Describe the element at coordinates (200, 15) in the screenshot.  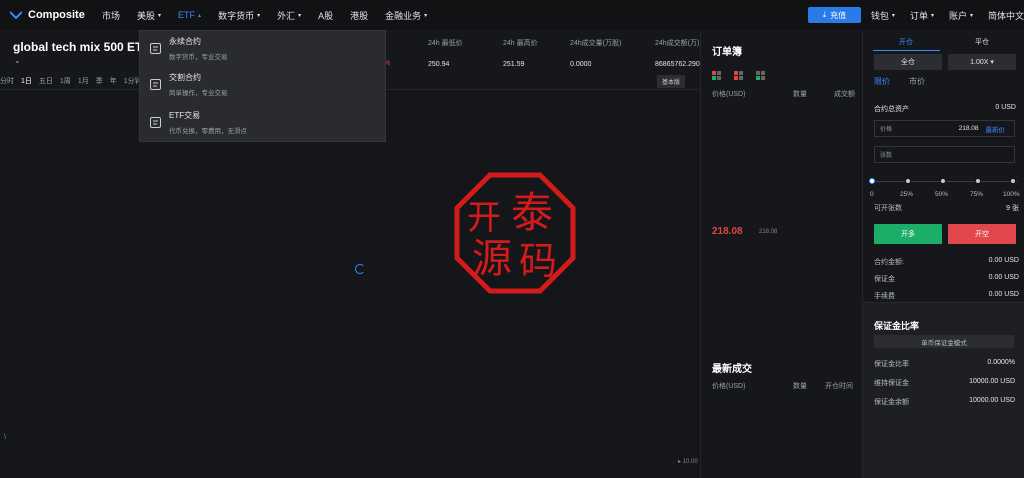
I see `caret-up-icon: ▴` at that location.